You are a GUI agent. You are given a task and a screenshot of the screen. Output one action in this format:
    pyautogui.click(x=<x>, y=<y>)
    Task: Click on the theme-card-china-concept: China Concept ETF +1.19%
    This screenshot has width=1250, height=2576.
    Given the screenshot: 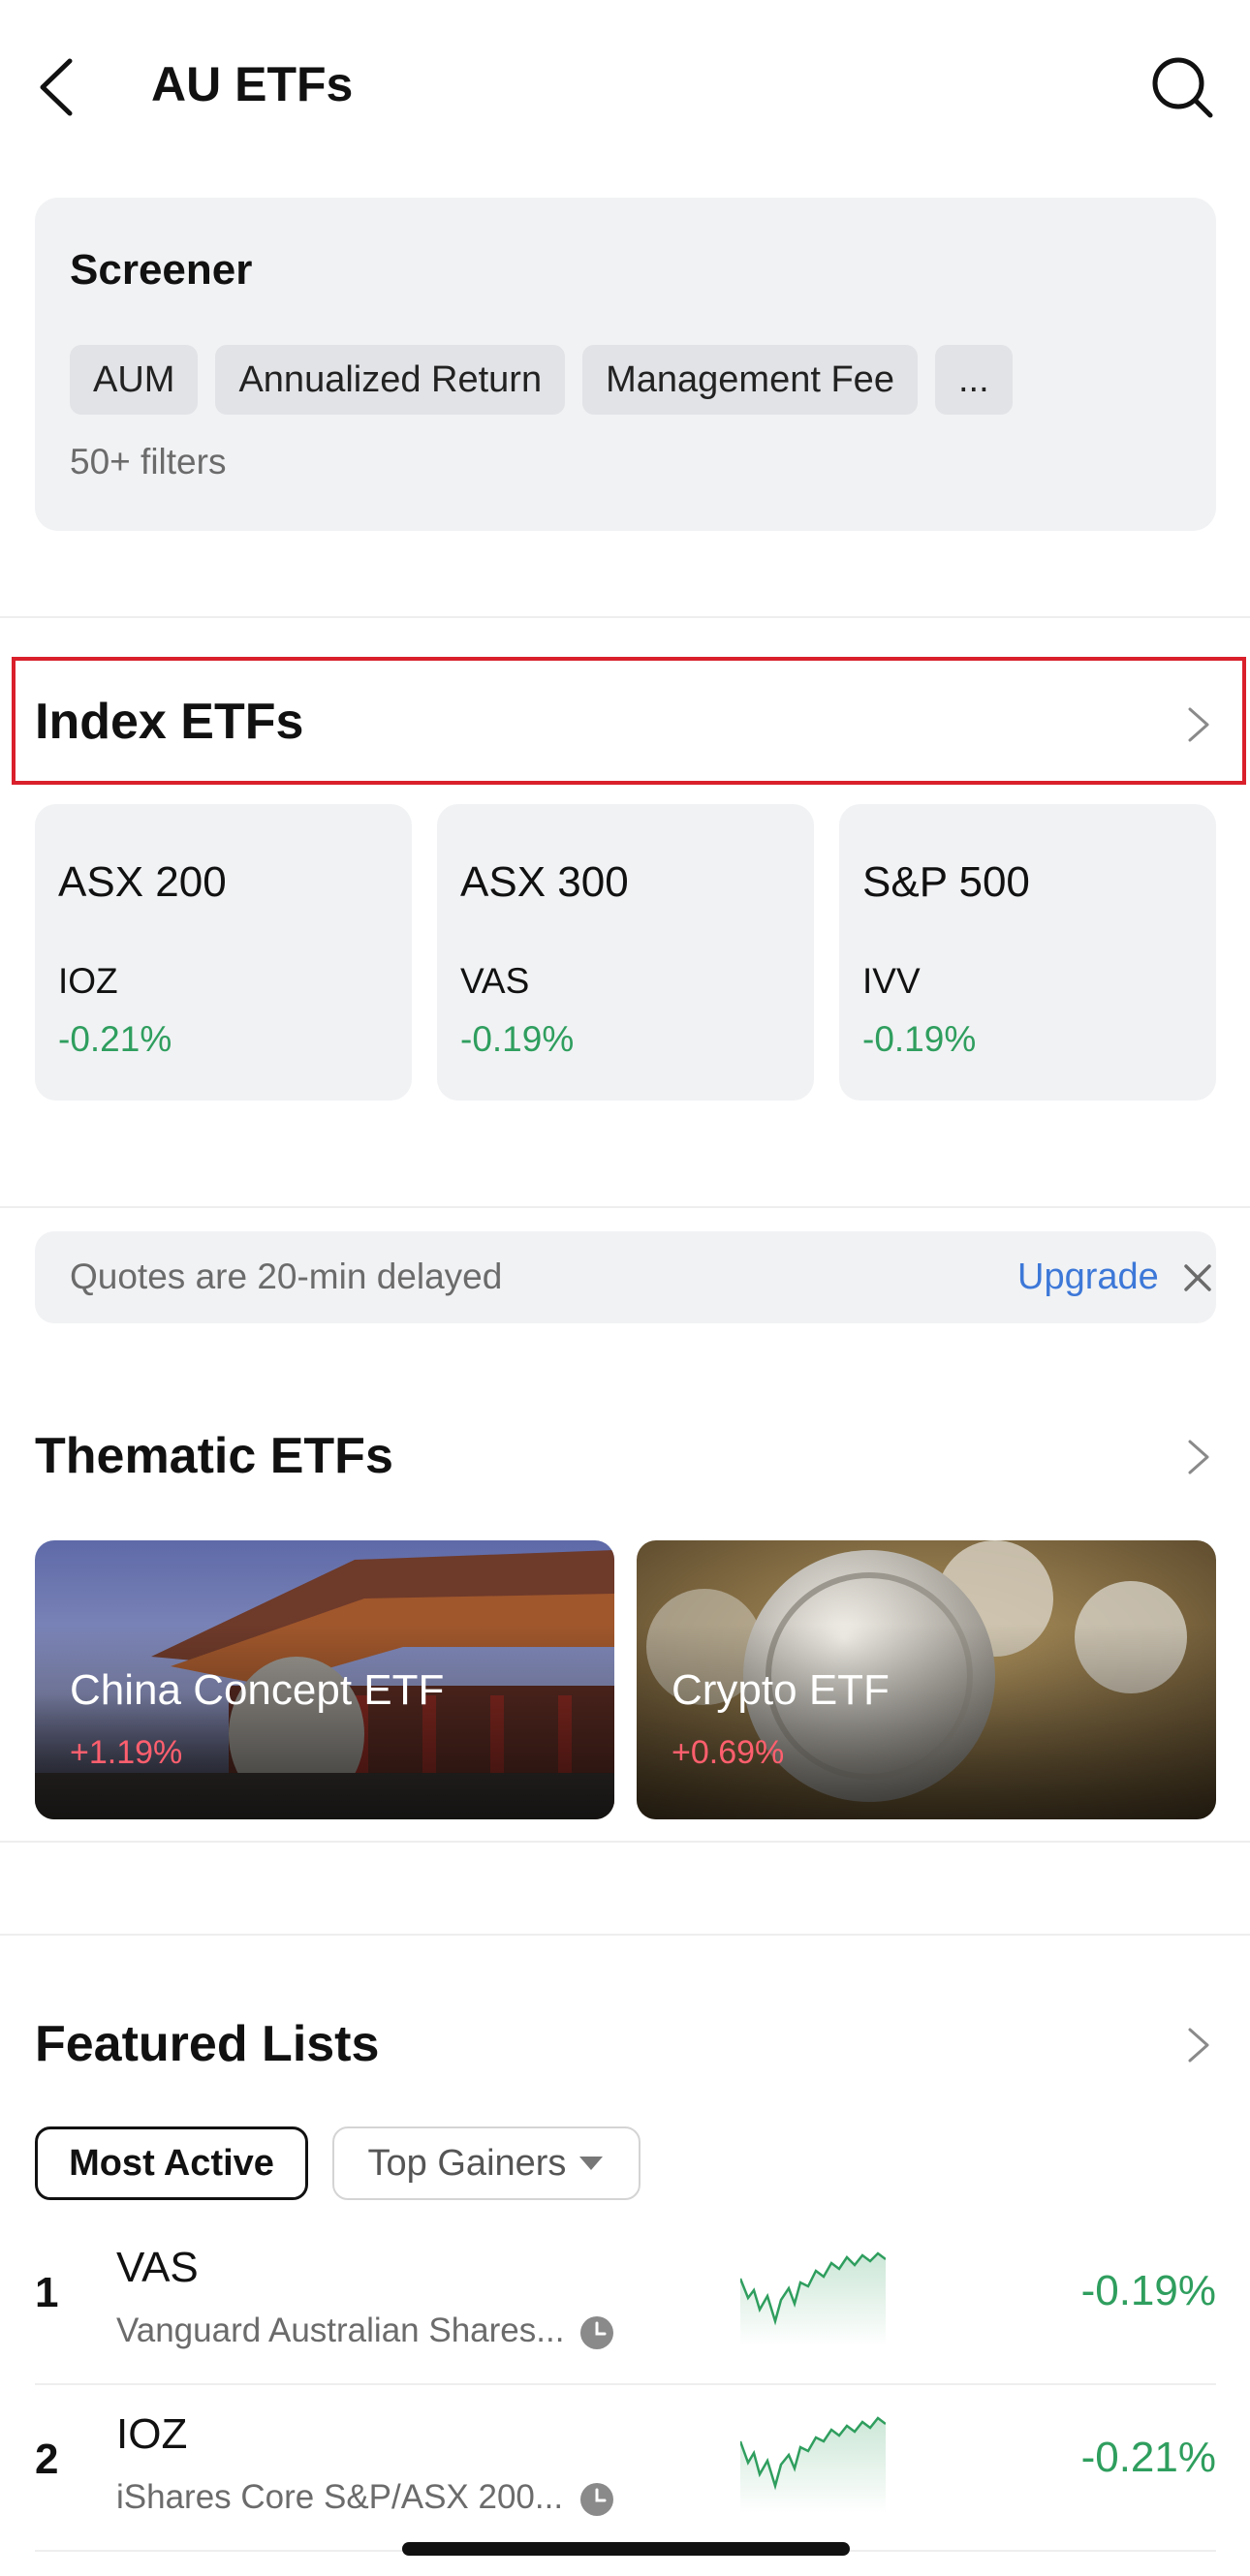 What is the action you would take?
    pyautogui.click(x=324, y=1679)
    